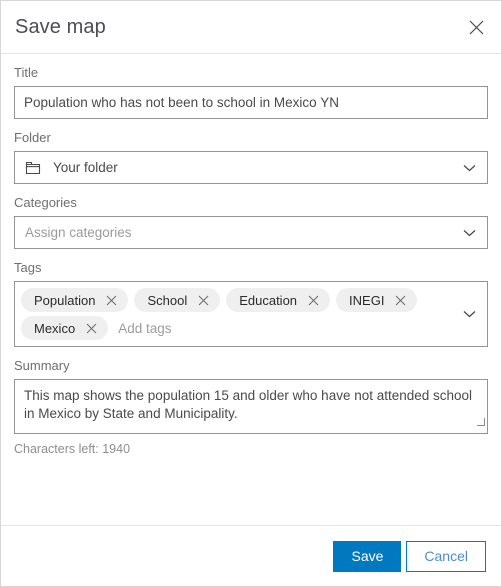 The image size is (502, 587). What do you see at coordinates (28, 267) in the screenshot?
I see `tags-label: Tags` at bounding box center [28, 267].